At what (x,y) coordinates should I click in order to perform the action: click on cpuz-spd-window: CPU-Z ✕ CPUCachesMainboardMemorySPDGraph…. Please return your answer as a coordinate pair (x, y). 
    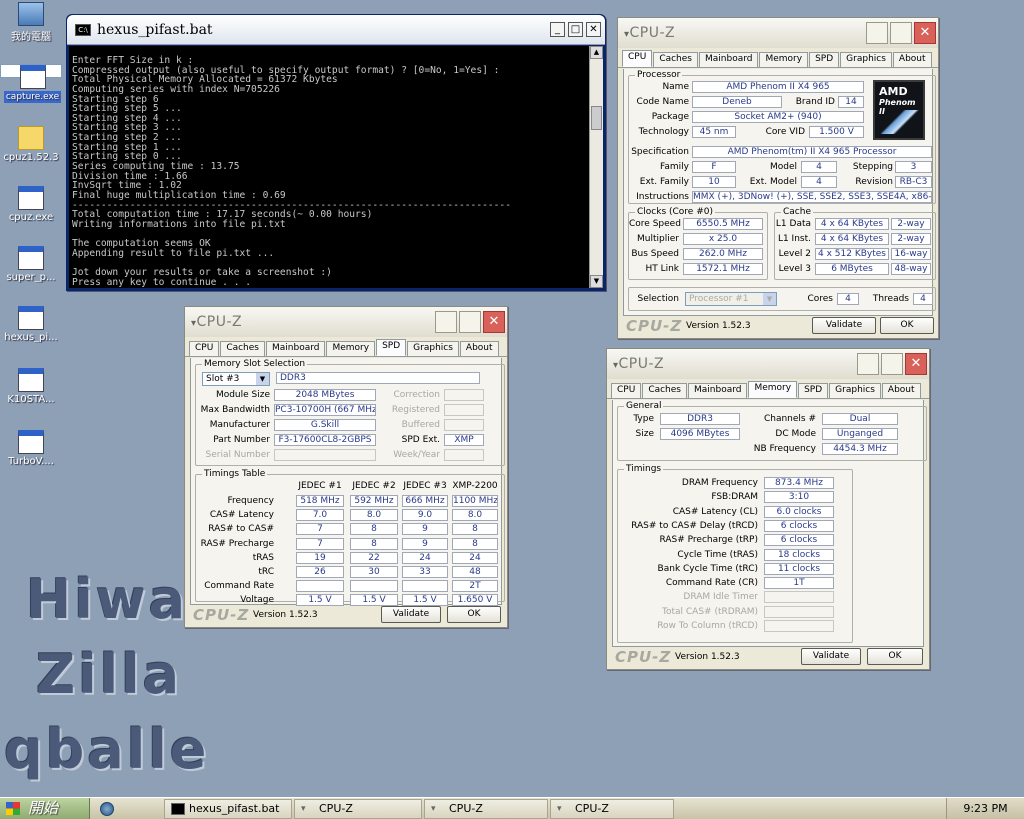
    Looking at the image, I should click on (346, 467).